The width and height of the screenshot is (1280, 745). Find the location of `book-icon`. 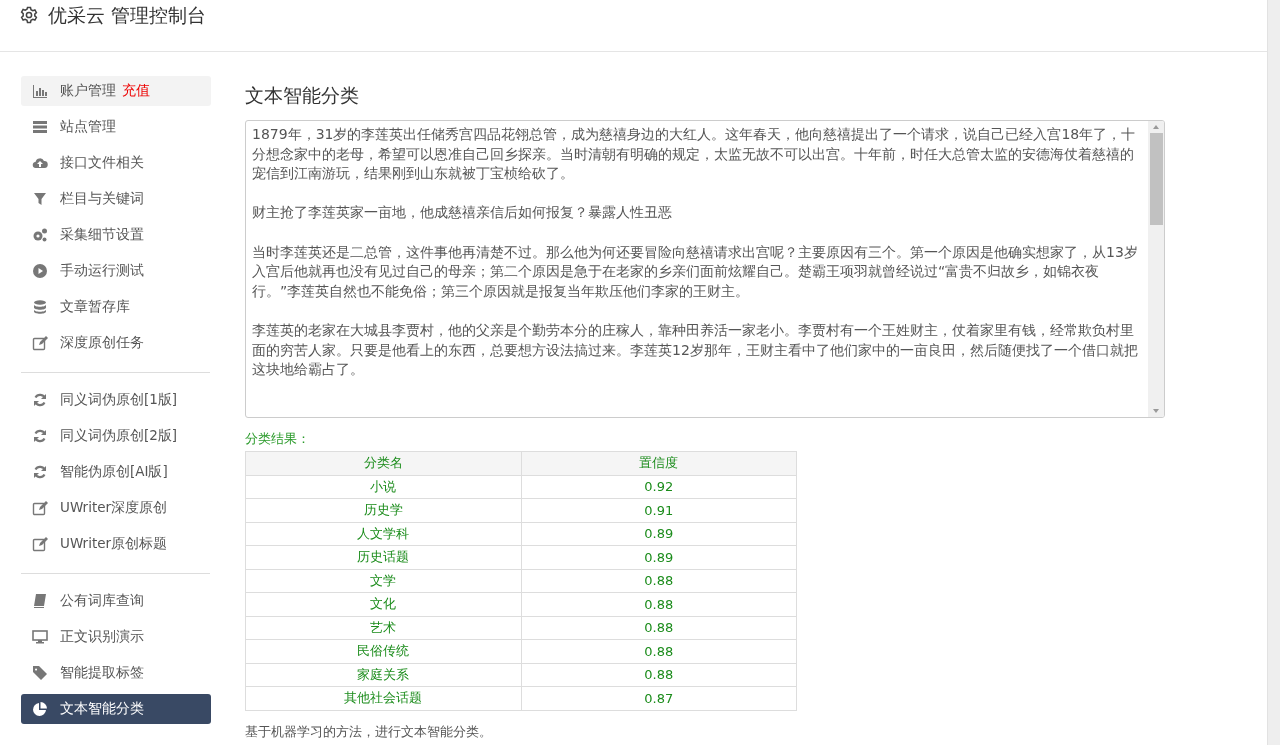

book-icon is located at coordinates (40, 601).